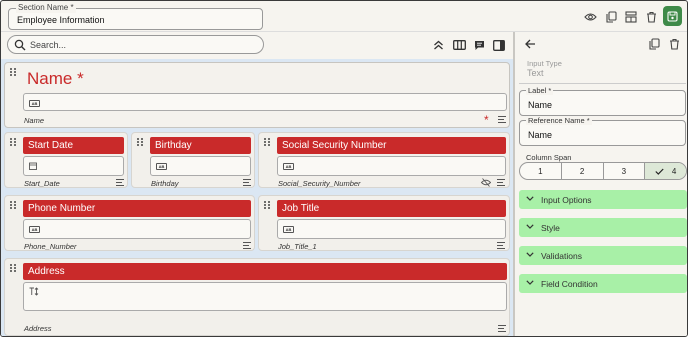 The image size is (688, 337). What do you see at coordinates (625, 171) in the screenshot?
I see `column-span-option-3: 3` at bounding box center [625, 171].